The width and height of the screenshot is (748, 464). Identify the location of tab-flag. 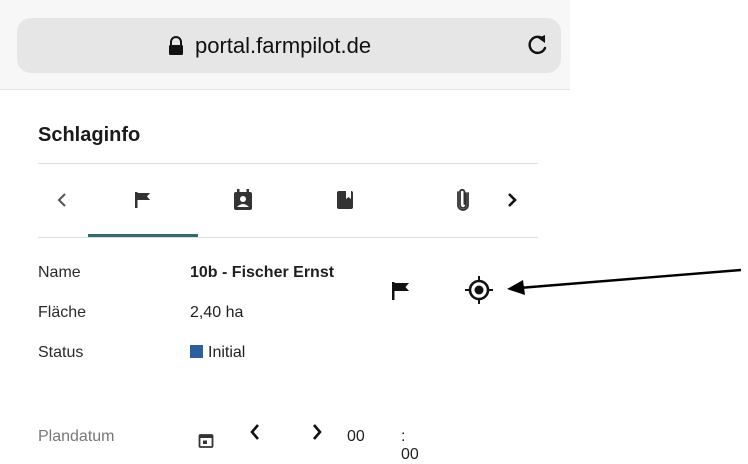
(143, 200).